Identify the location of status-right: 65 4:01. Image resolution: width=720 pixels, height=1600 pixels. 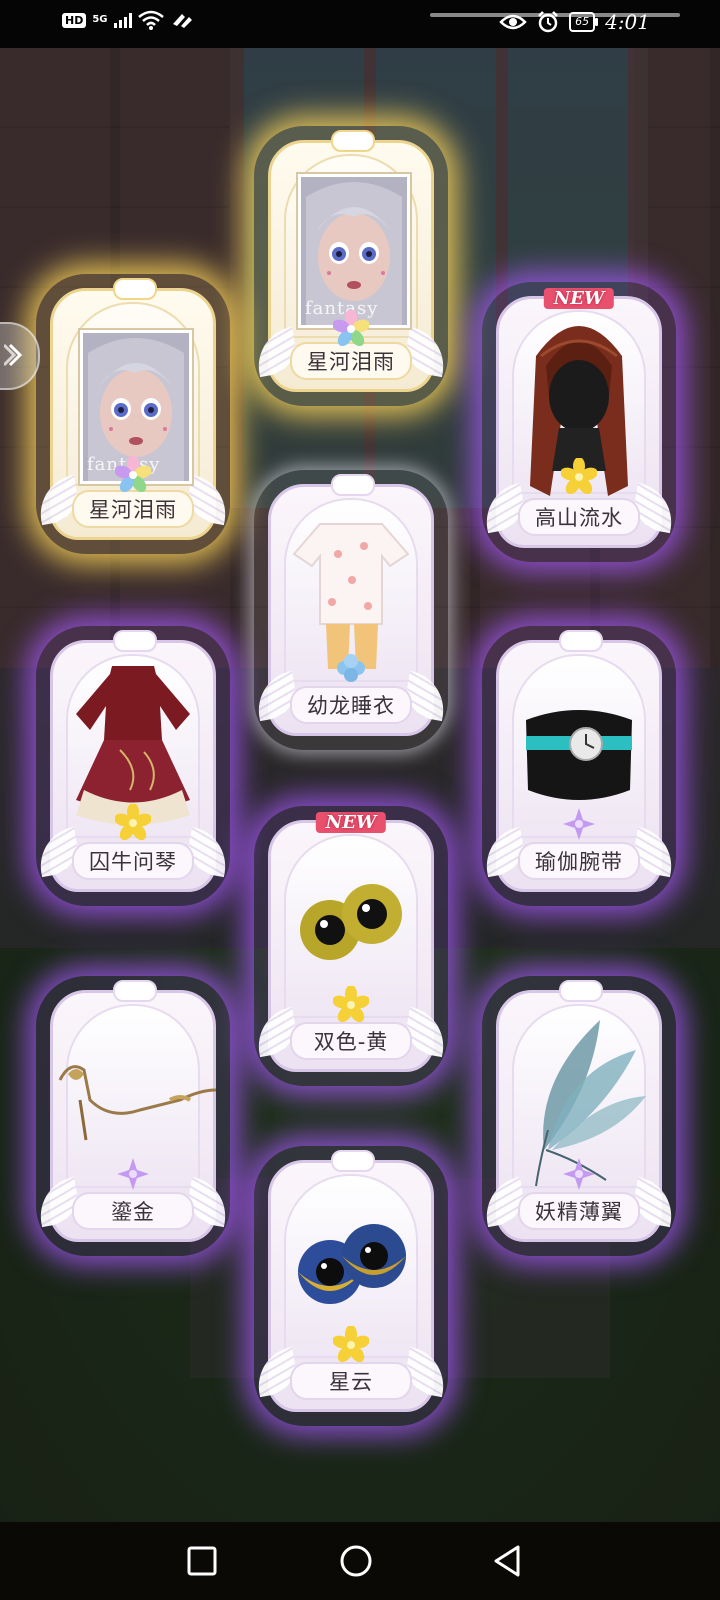
(574, 22).